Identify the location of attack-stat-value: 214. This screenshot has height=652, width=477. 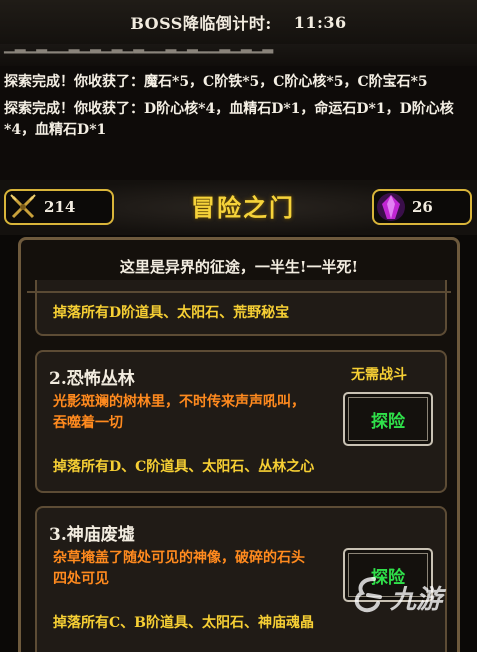
(60, 207).